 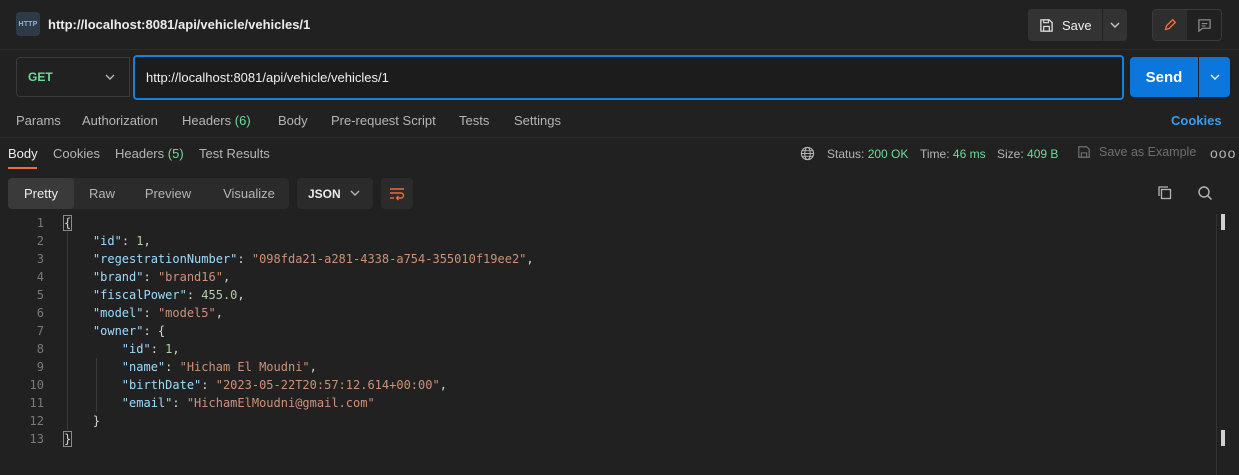 I want to click on code-line: 7 "owner": {, so click(x=101, y=331).